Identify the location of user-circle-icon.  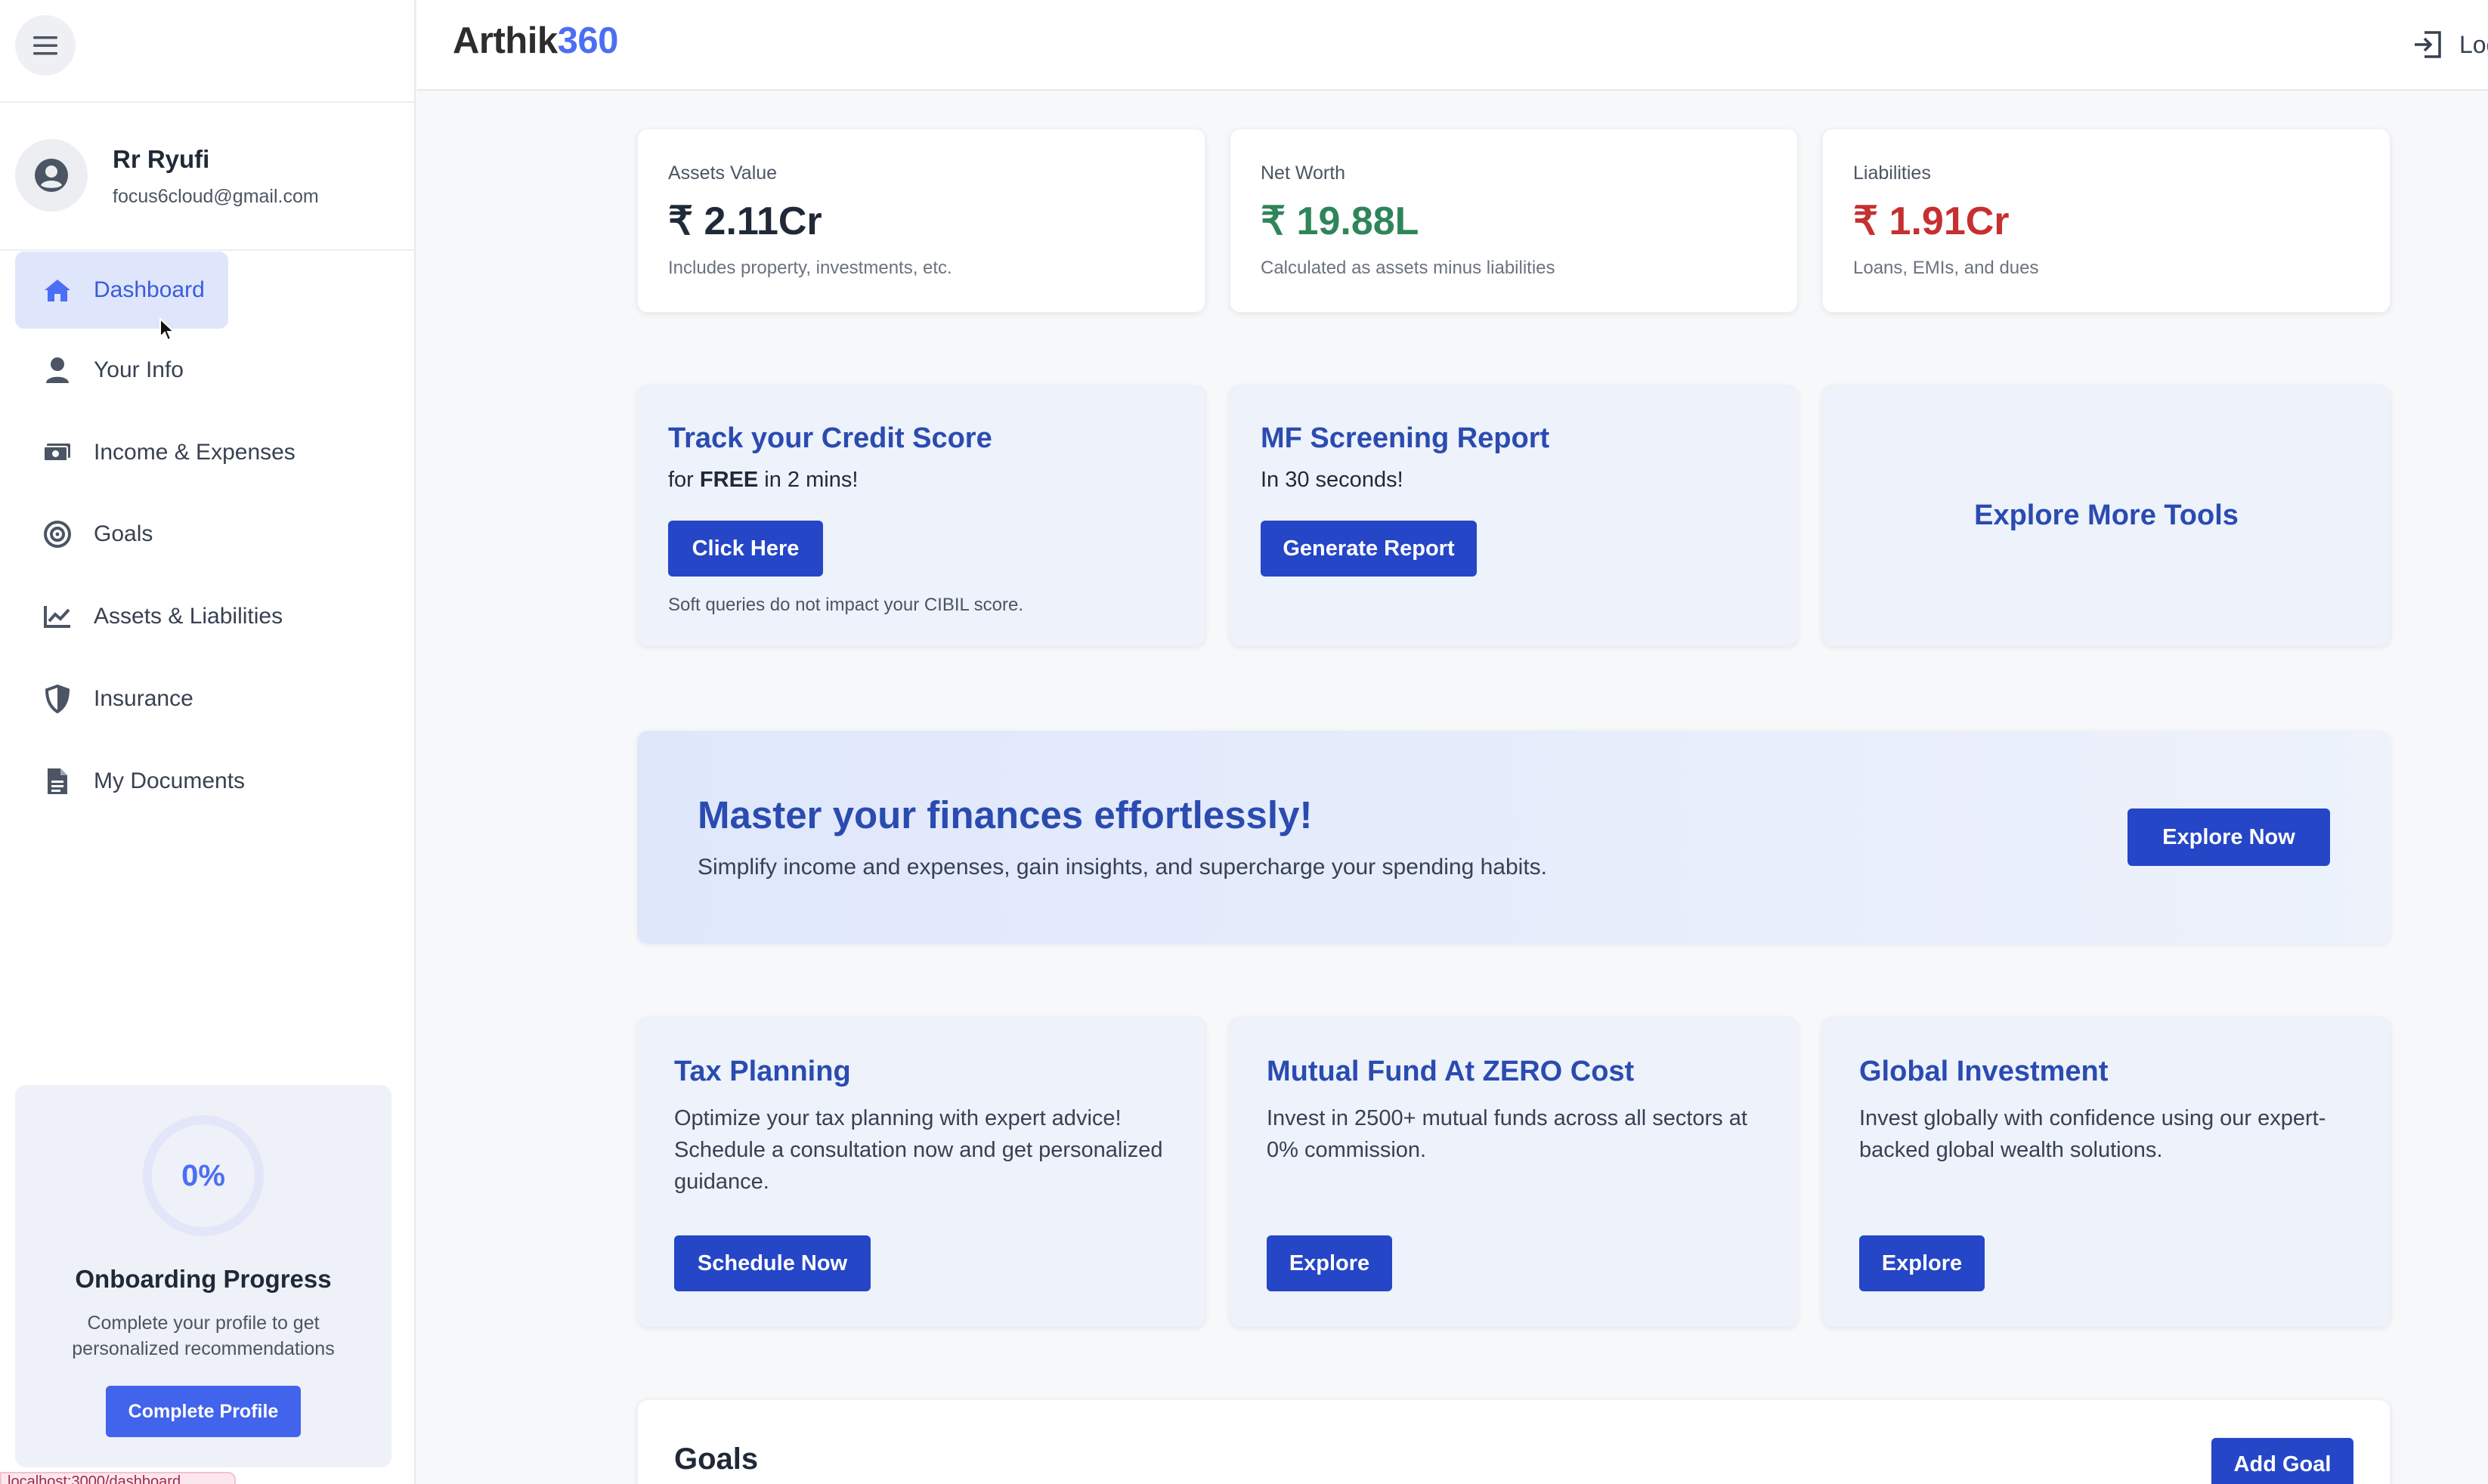
(51, 175).